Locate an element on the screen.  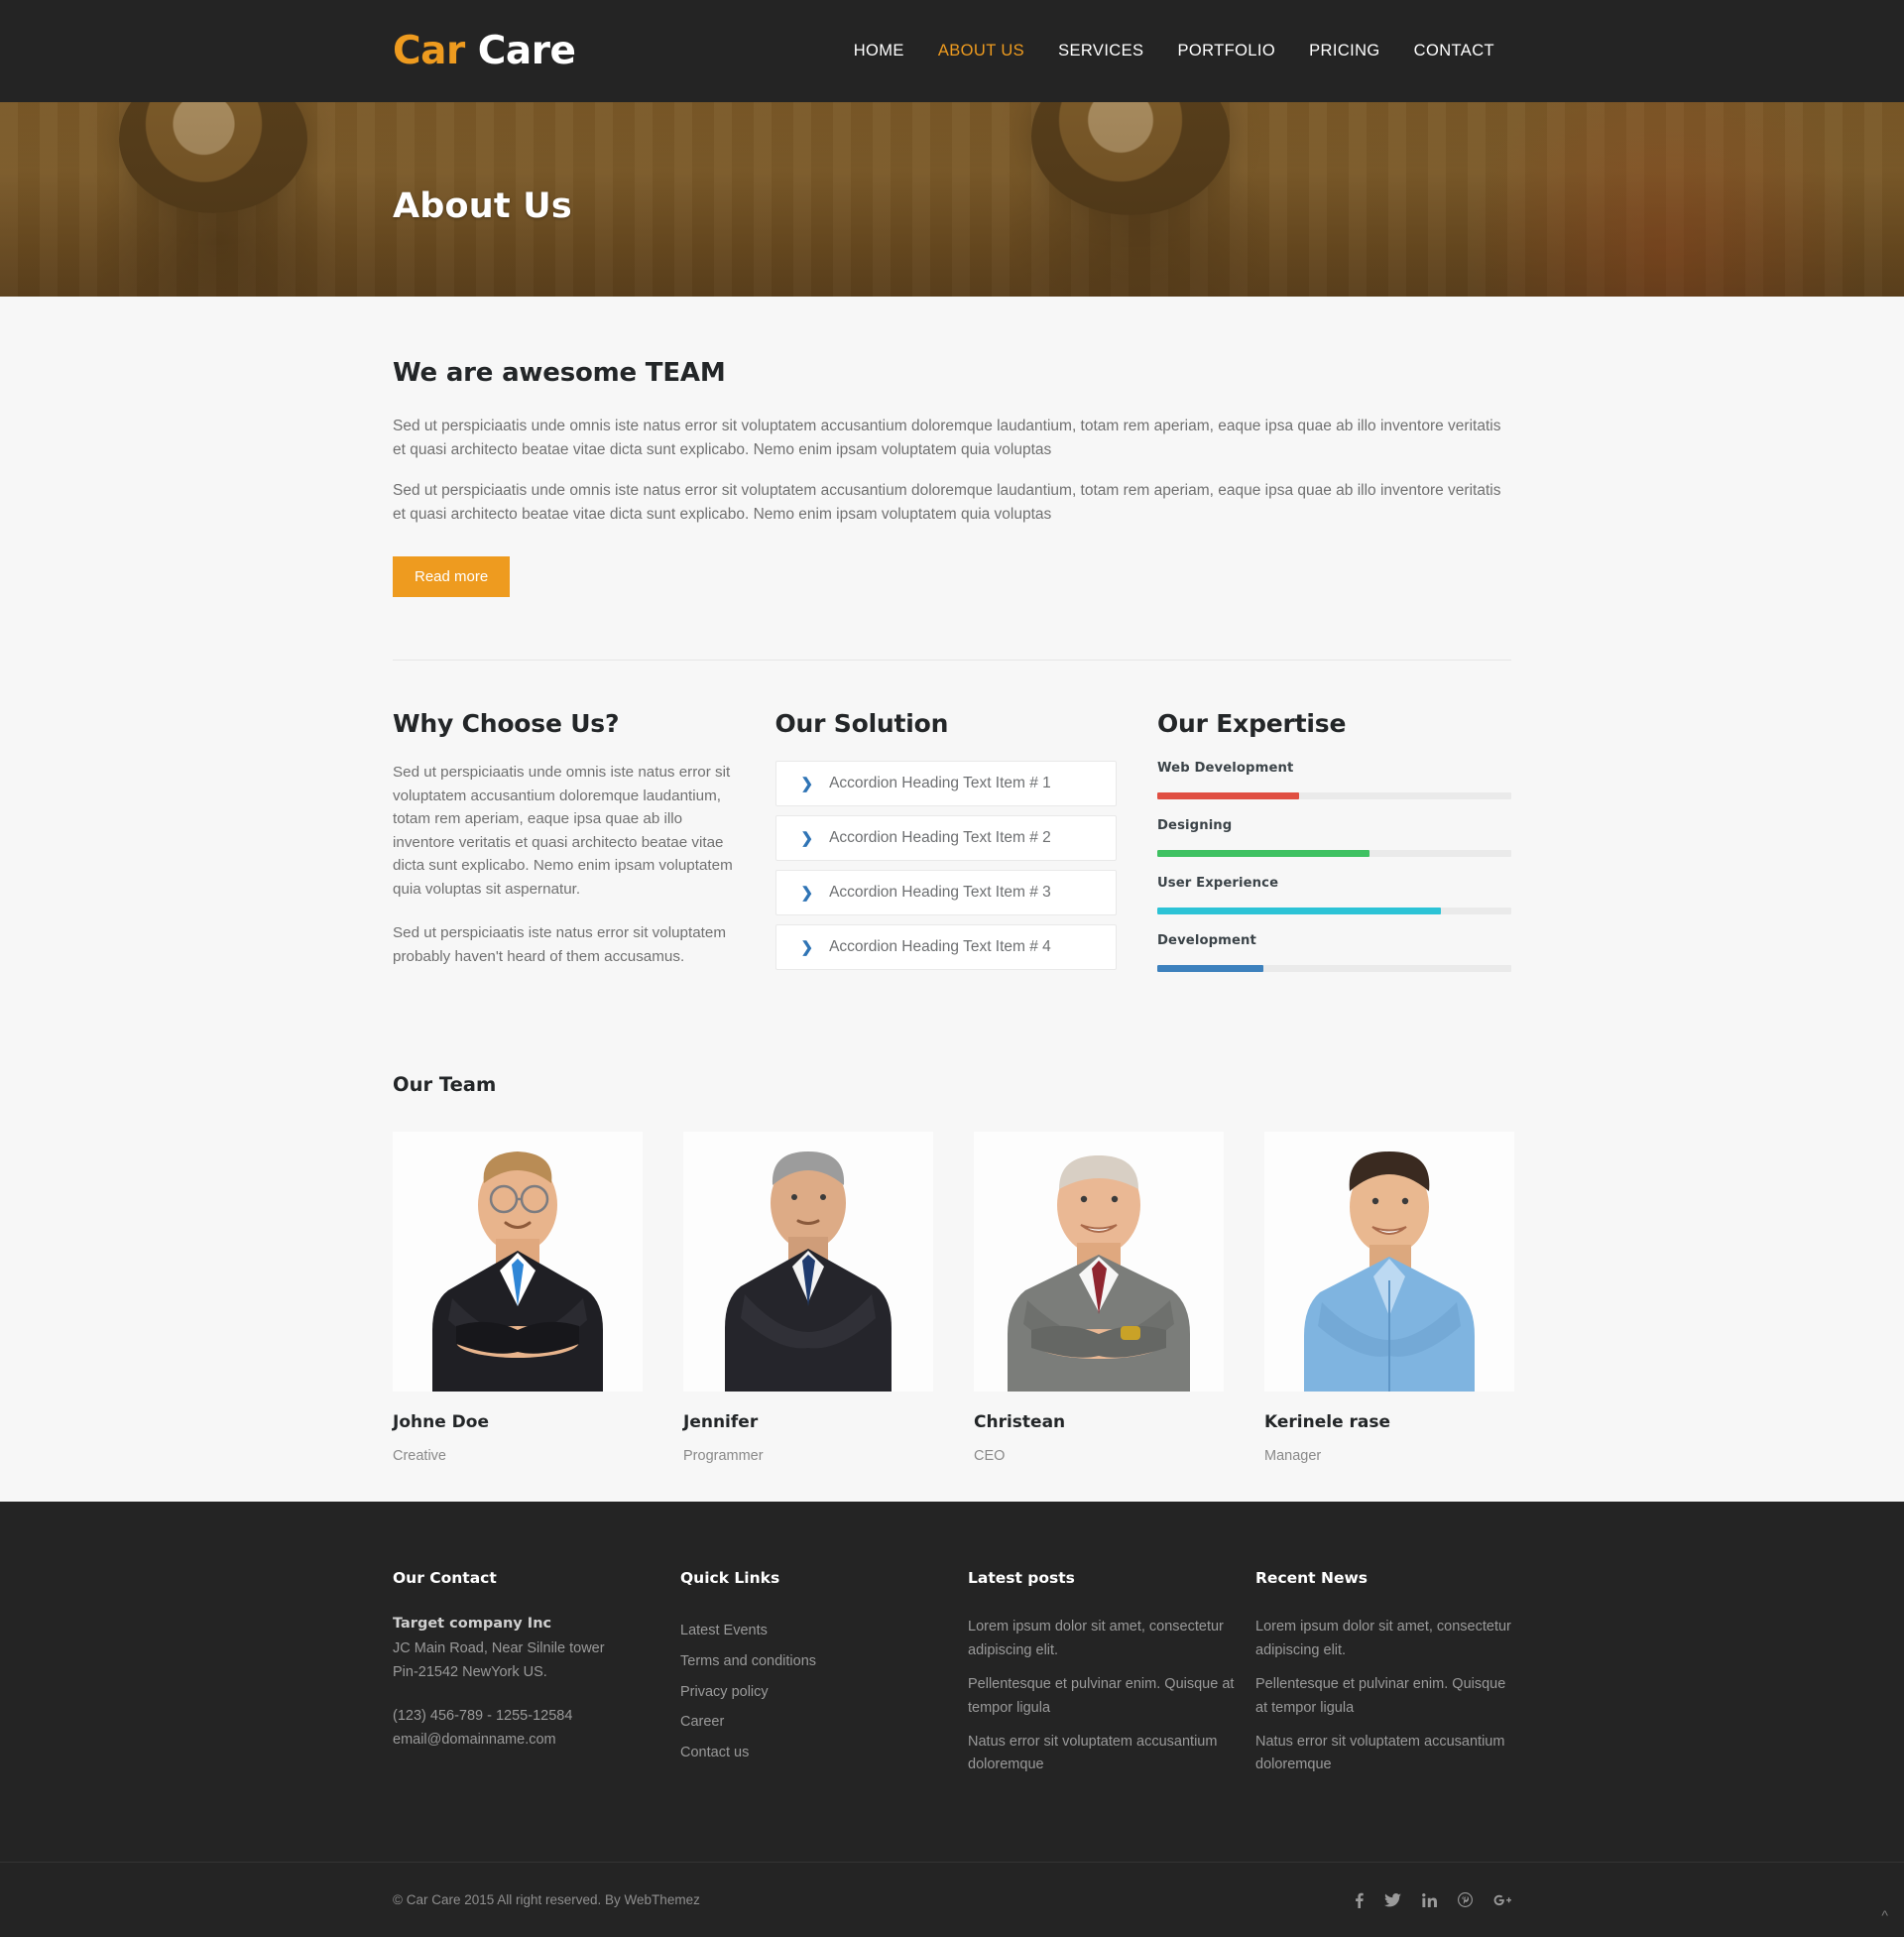
skill-web-development-fill is located at coordinates (1228, 796).